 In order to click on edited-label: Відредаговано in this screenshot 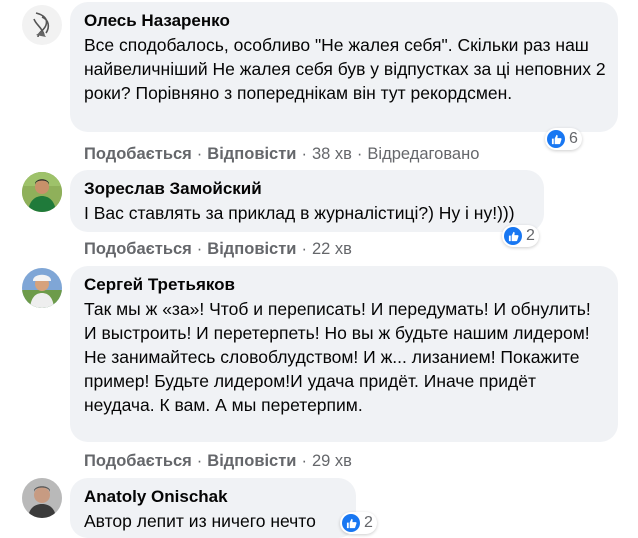, I will do `click(423, 154)`.